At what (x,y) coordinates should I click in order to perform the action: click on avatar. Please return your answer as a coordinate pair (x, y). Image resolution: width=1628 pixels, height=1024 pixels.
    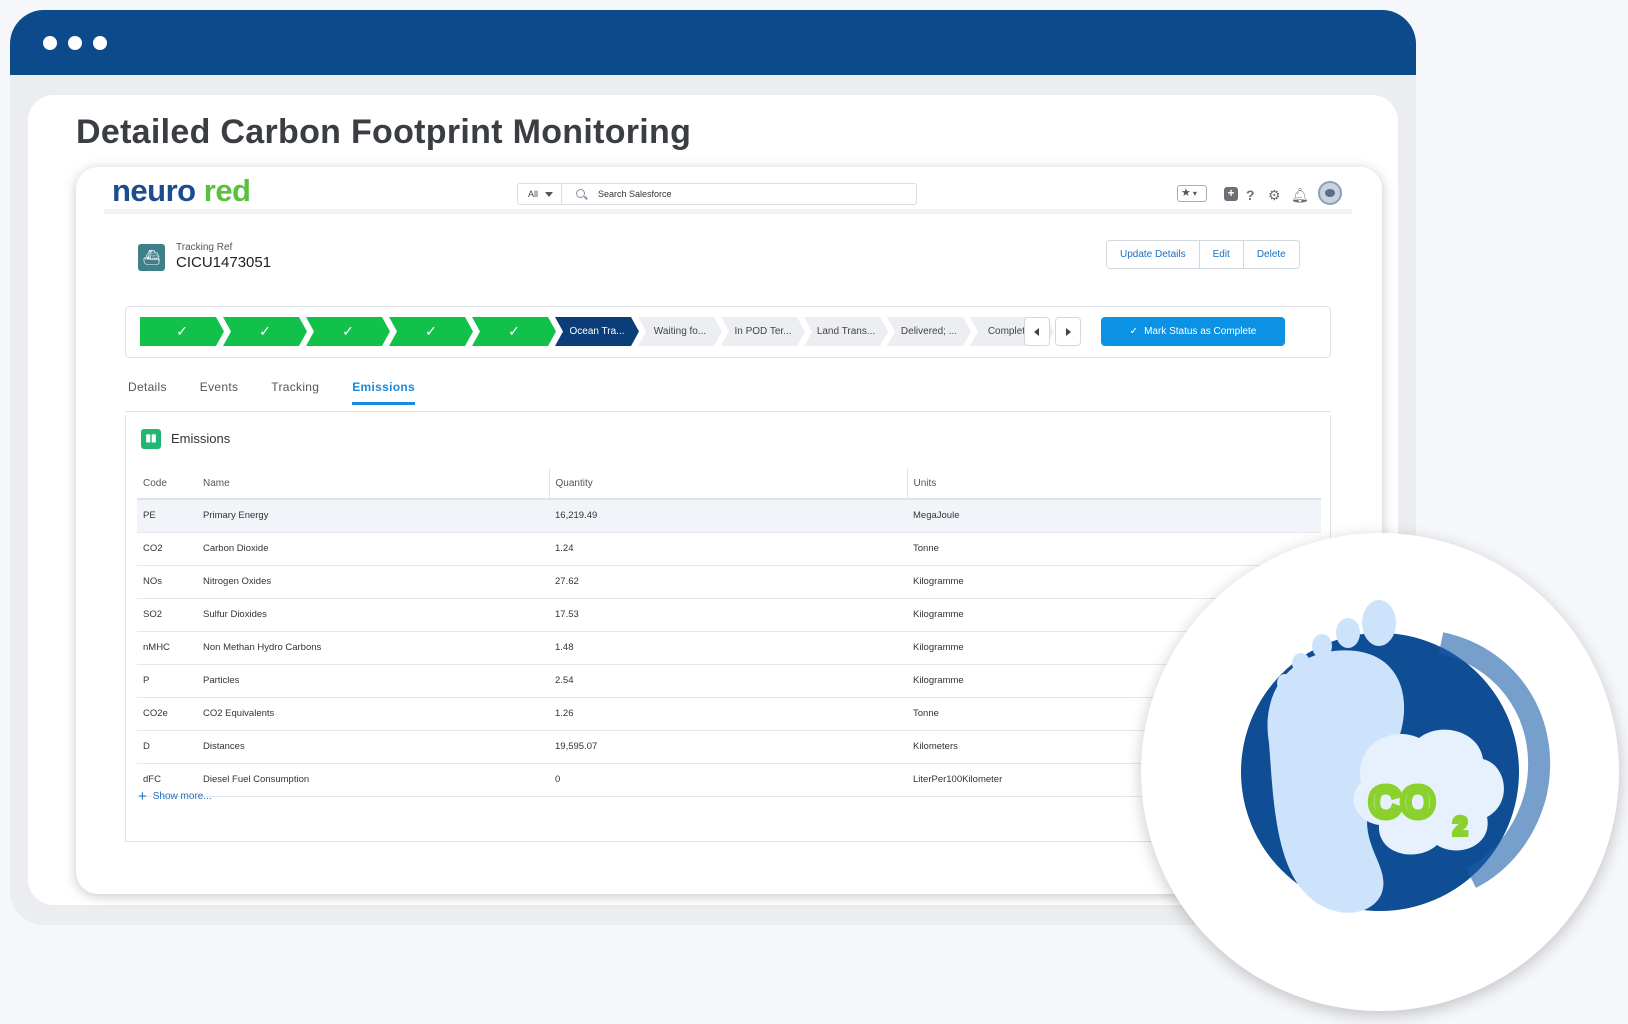
    Looking at the image, I should click on (1330, 193).